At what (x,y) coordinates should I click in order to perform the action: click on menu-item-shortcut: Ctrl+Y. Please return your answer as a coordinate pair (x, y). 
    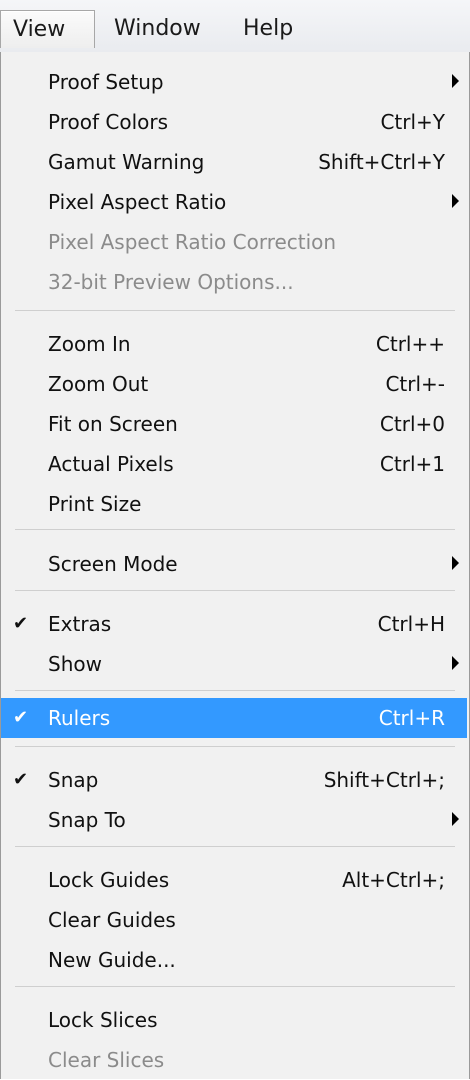
    Looking at the image, I should click on (412, 122).